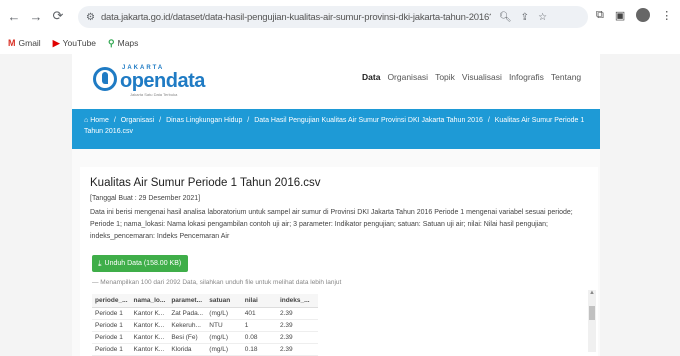 The image size is (680, 356). What do you see at coordinates (128, 43) in the screenshot?
I see `bookmark-label: Maps` at bounding box center [128, 43].